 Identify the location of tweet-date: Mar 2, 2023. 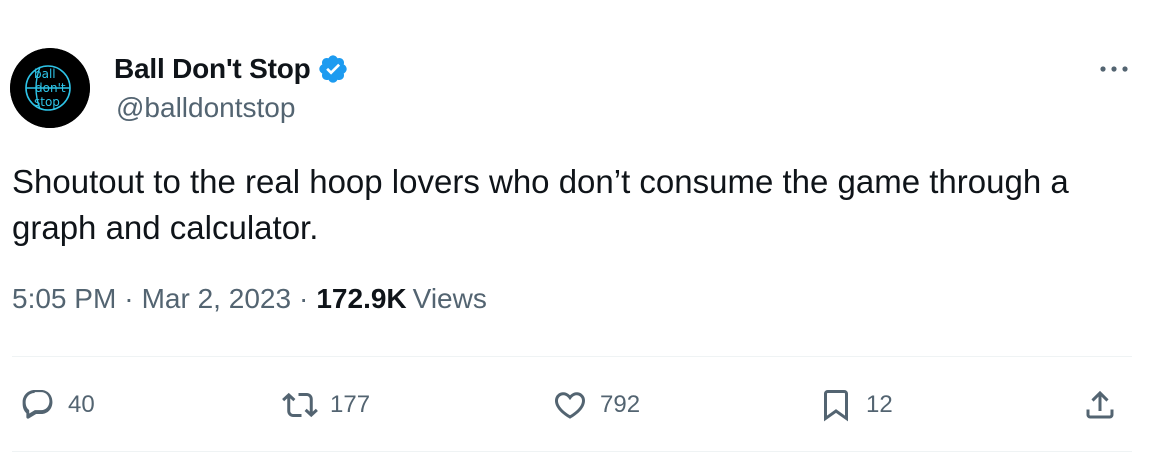
(216, 299).